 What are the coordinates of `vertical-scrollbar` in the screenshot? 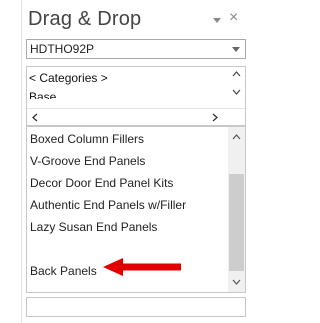 It's located at (236, 209).